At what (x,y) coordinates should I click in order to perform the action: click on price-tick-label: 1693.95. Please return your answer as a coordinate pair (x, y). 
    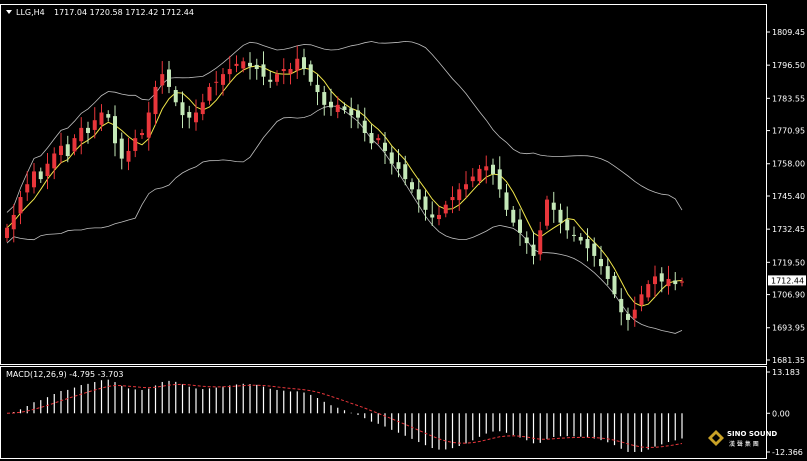
    Looking at the image, I should click on (788, 328).